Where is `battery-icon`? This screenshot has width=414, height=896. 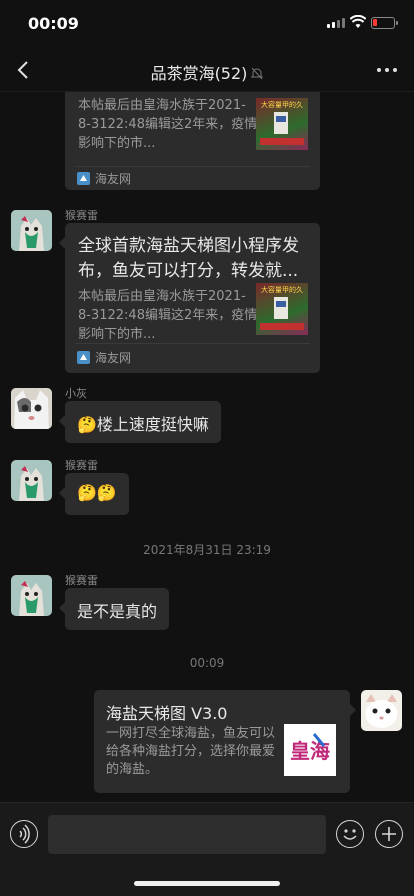 battery-icon is located at coordinates (384, 23).